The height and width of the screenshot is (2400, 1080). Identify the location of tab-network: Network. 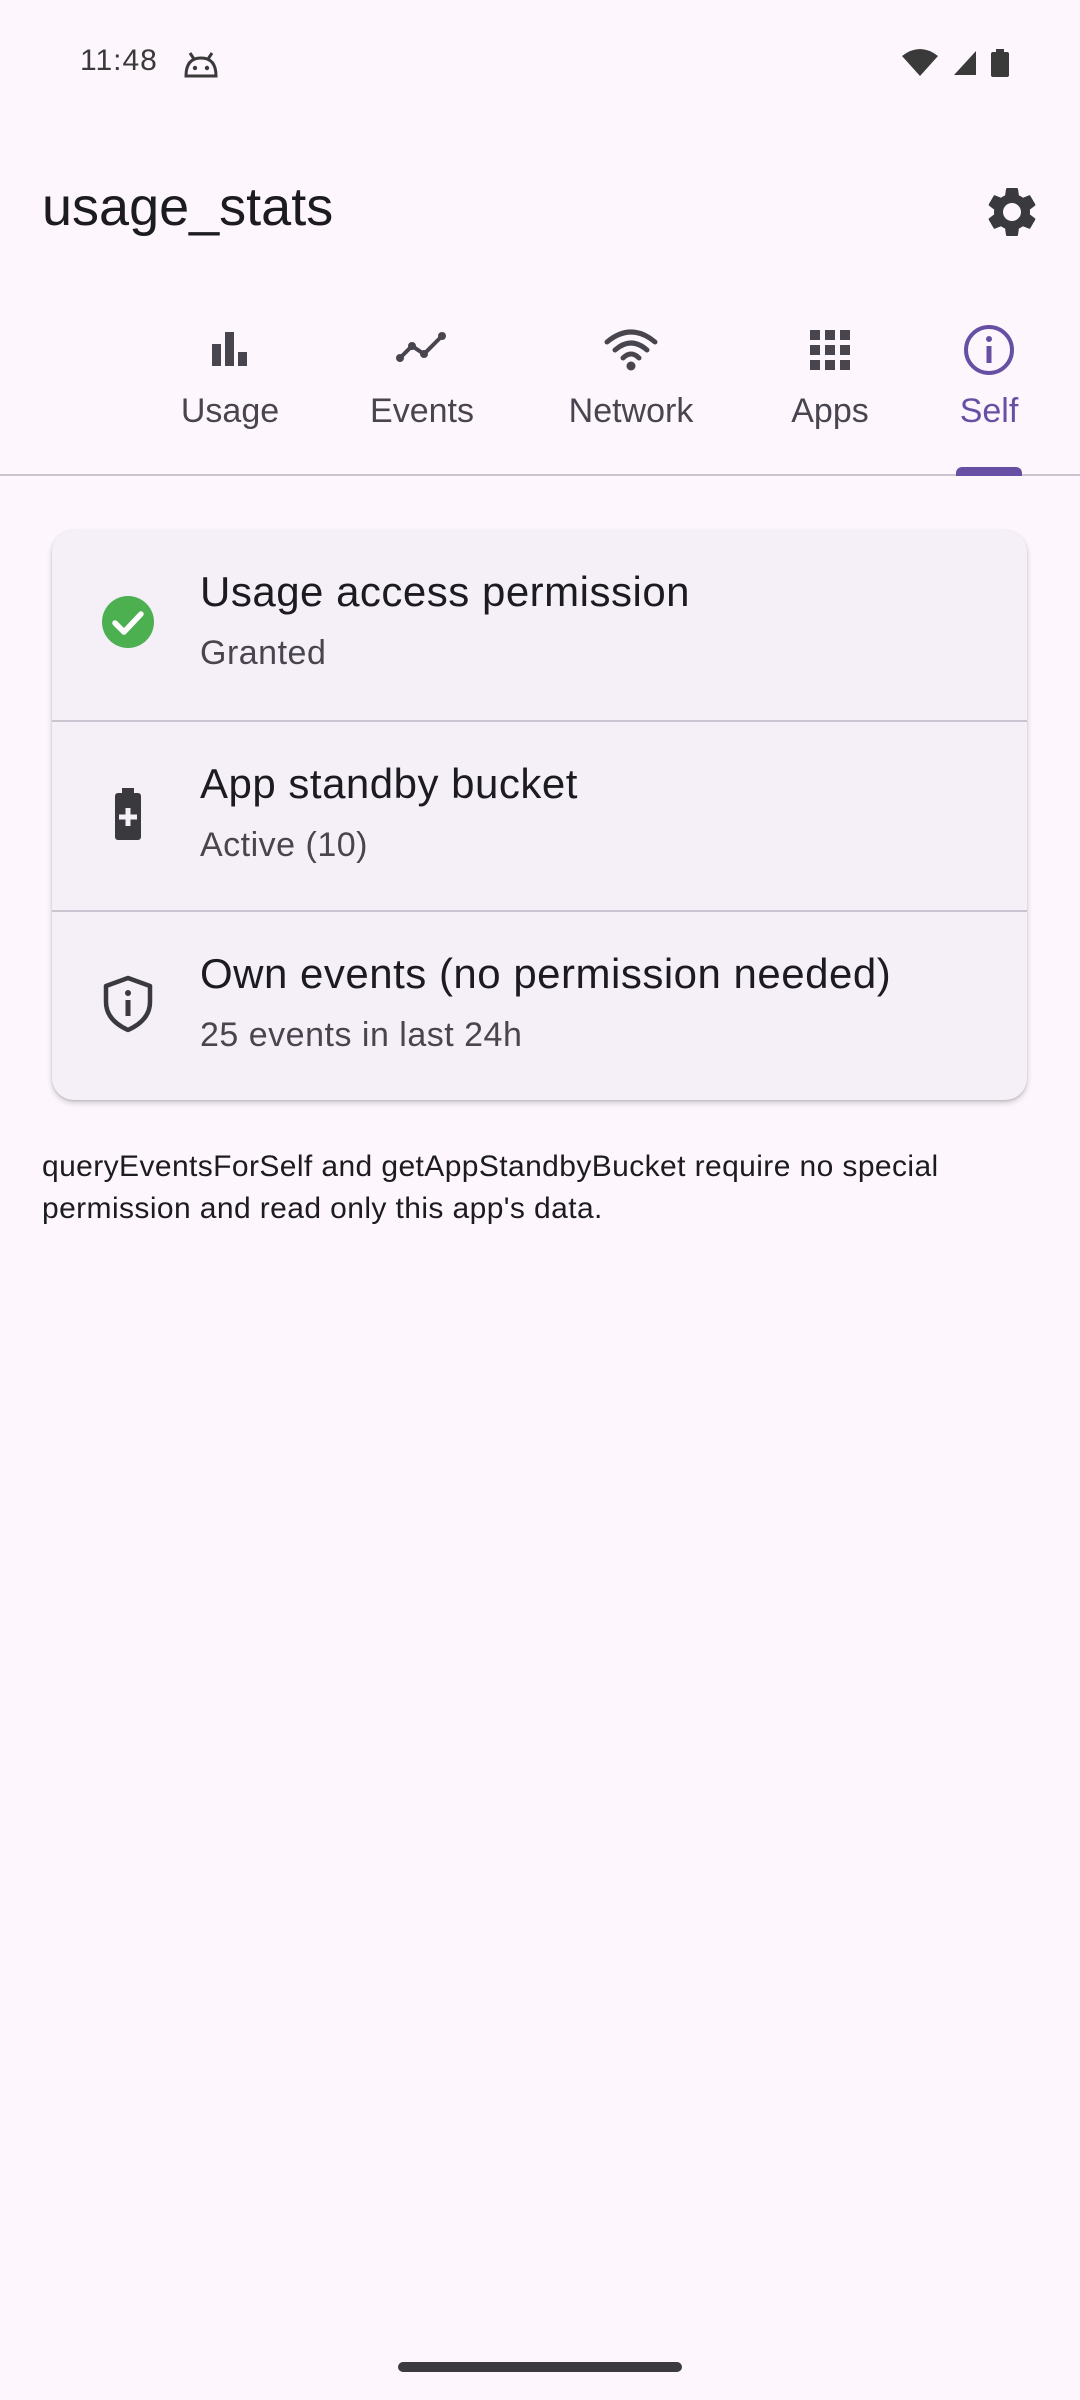
(631, 388).